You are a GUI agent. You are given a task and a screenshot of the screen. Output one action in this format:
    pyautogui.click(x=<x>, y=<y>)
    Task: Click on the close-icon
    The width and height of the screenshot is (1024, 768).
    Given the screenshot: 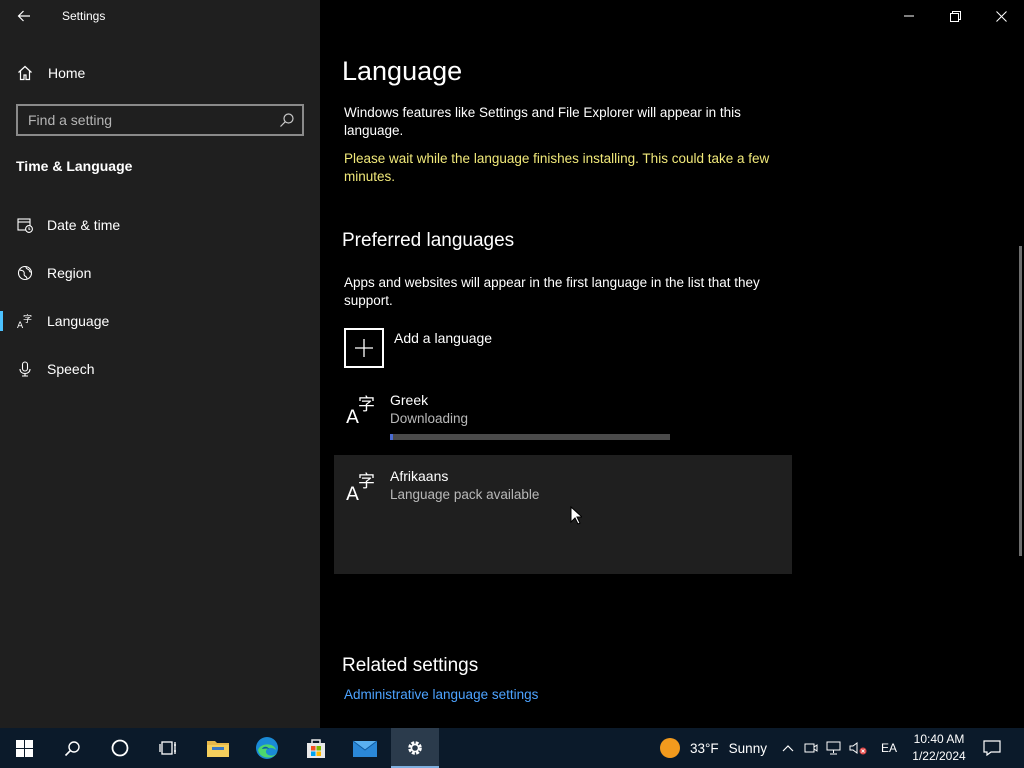 What is the action you would take?
    pyautogui.click(x=1001, y=16)
    